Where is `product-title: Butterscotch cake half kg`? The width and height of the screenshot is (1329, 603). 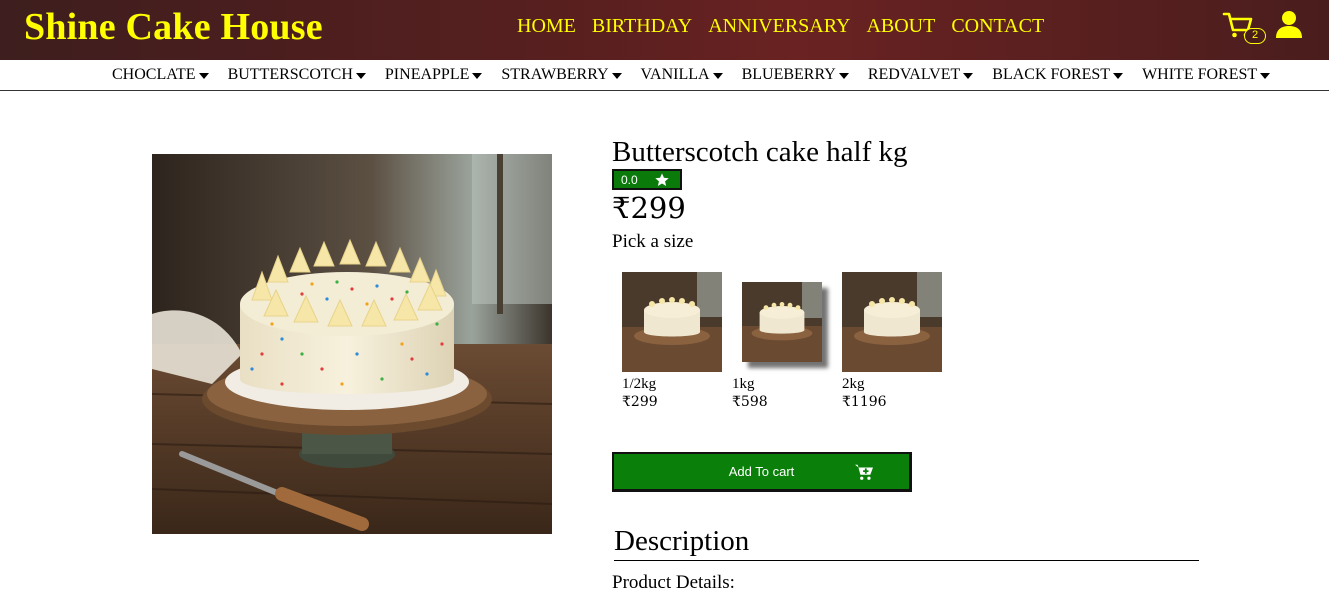 product-title: Butterscotch cake half kg is located at coordinates (760, 152).